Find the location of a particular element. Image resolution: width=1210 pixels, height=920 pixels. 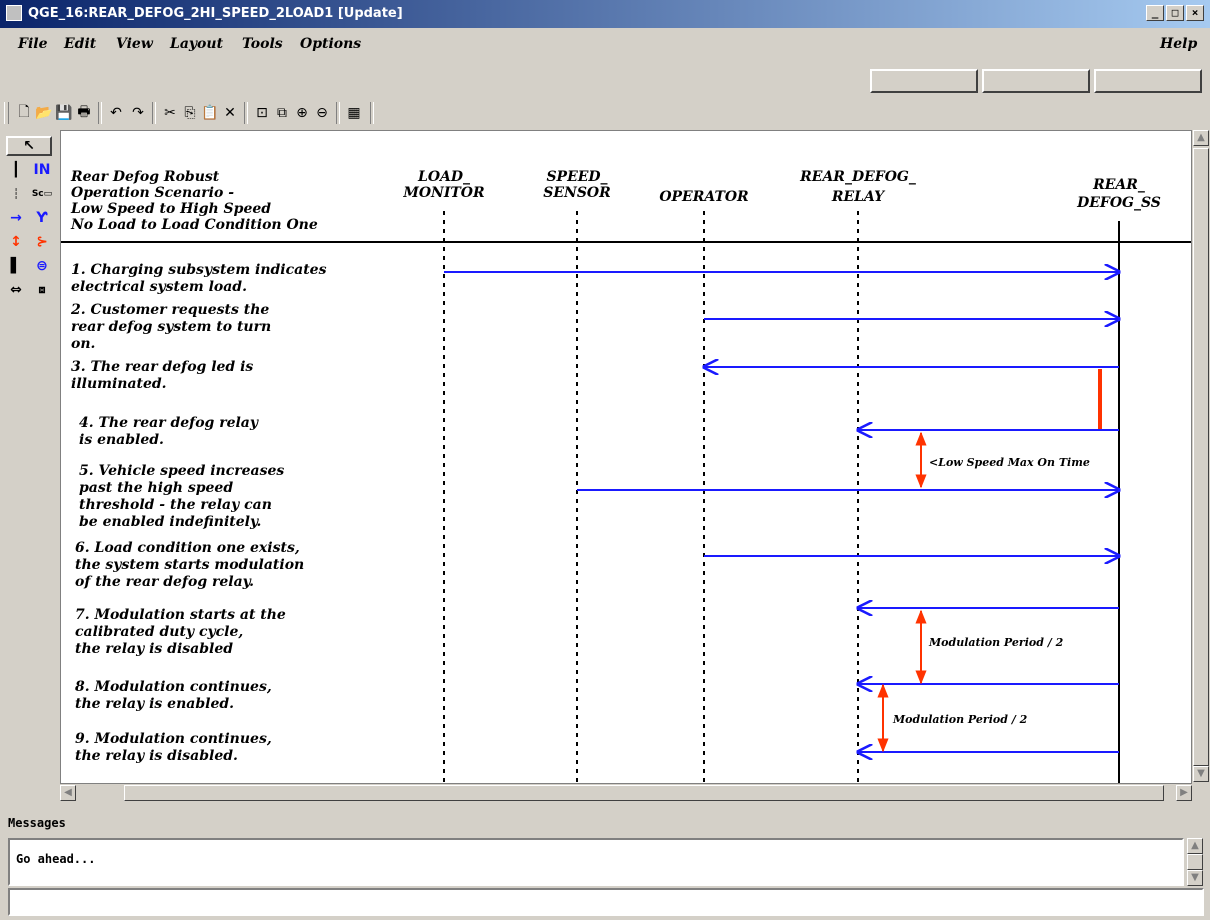

fit-icon: ⊡ is located at coordinates (262, 113).